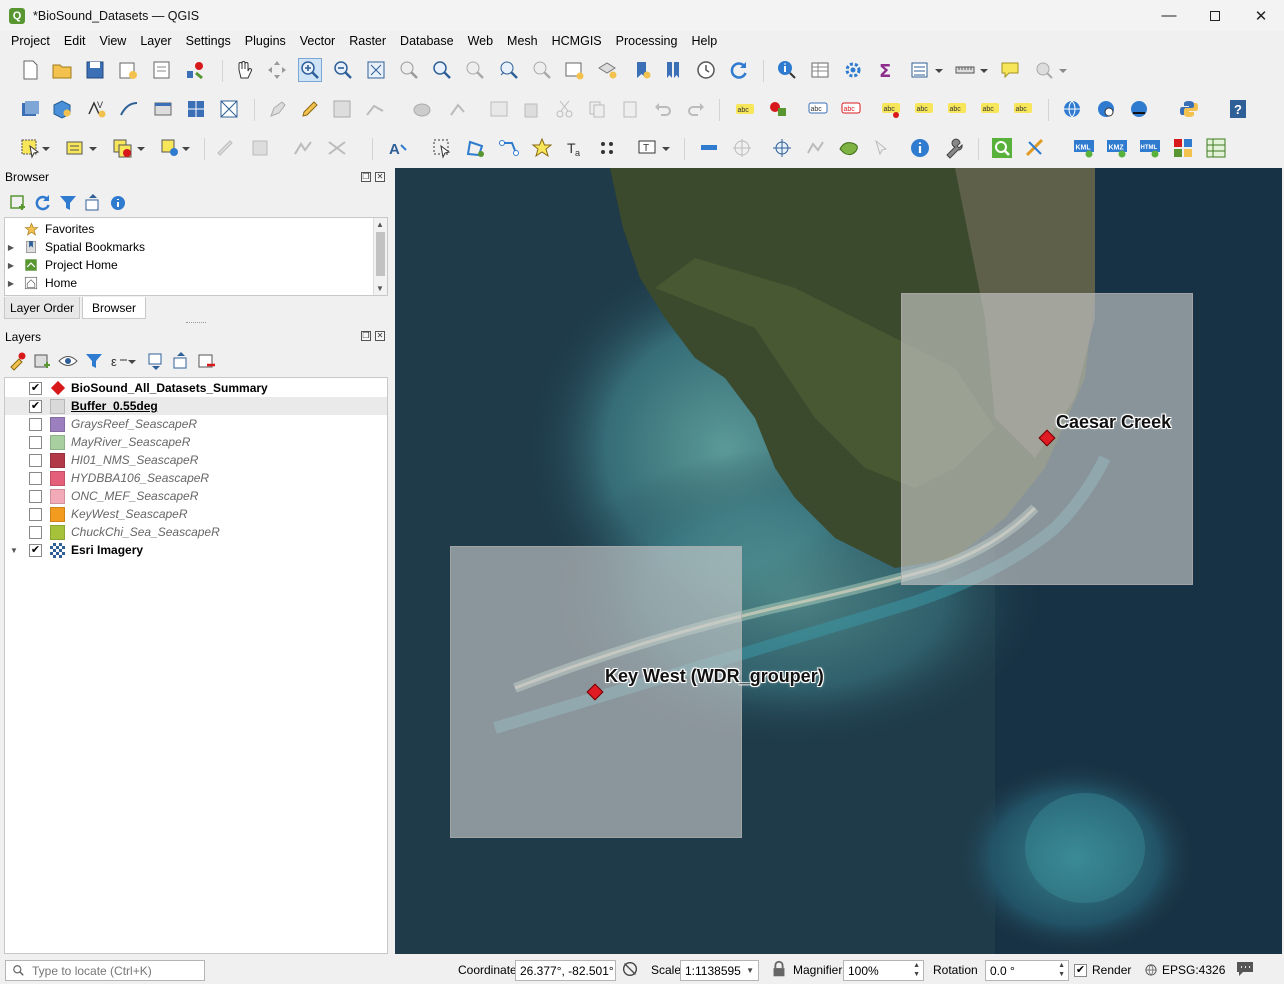 The height and width of the screenshot is (984, 1284). What do you see at coordinates (30, 148) in the screenshot?
I see `select-features-icon` at bounding box center [30, 148].